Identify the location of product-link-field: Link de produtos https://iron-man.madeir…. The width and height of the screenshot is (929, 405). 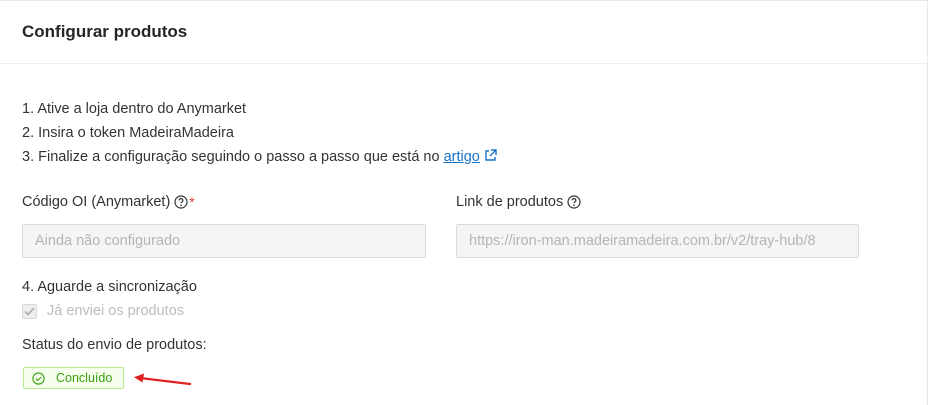
(657, 225).